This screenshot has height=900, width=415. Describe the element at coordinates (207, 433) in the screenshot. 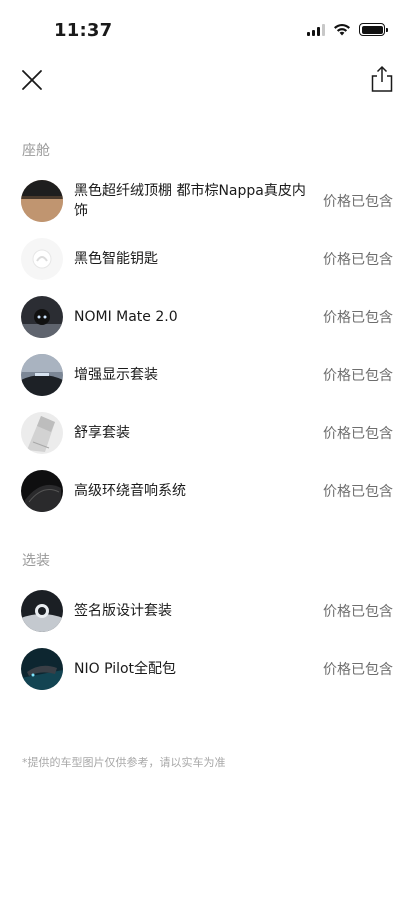

I see `list-item: 舒享套装 价格已包含` at that location.